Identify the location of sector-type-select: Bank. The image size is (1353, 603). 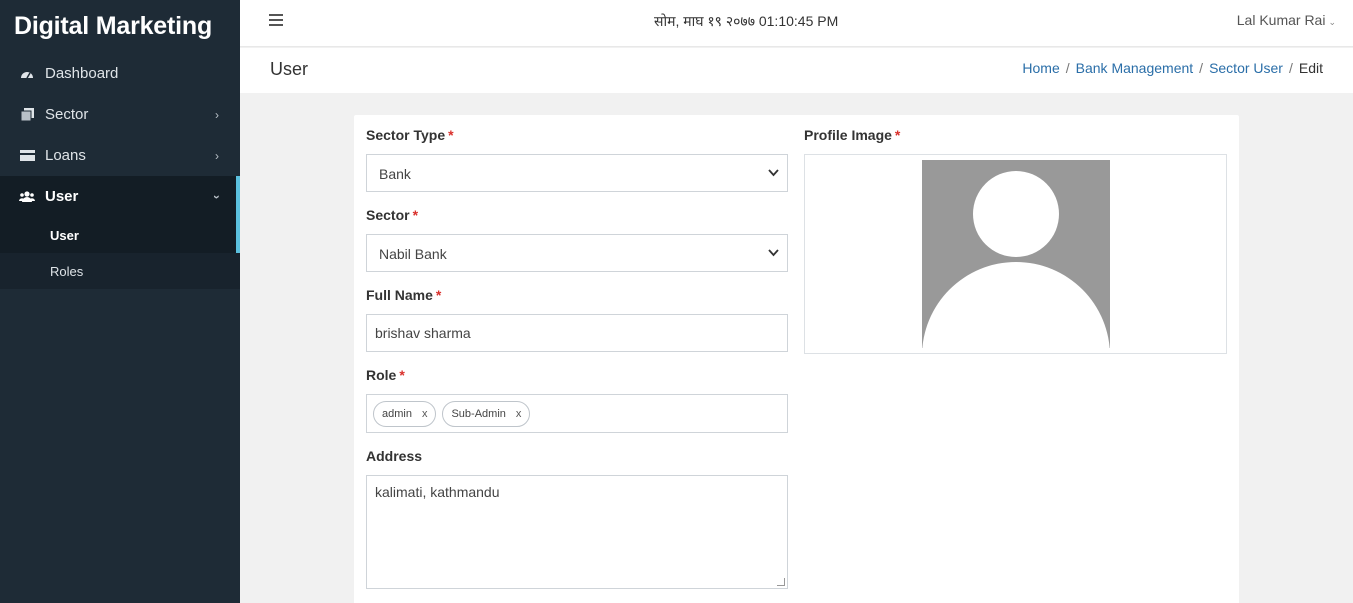
(577, 173).